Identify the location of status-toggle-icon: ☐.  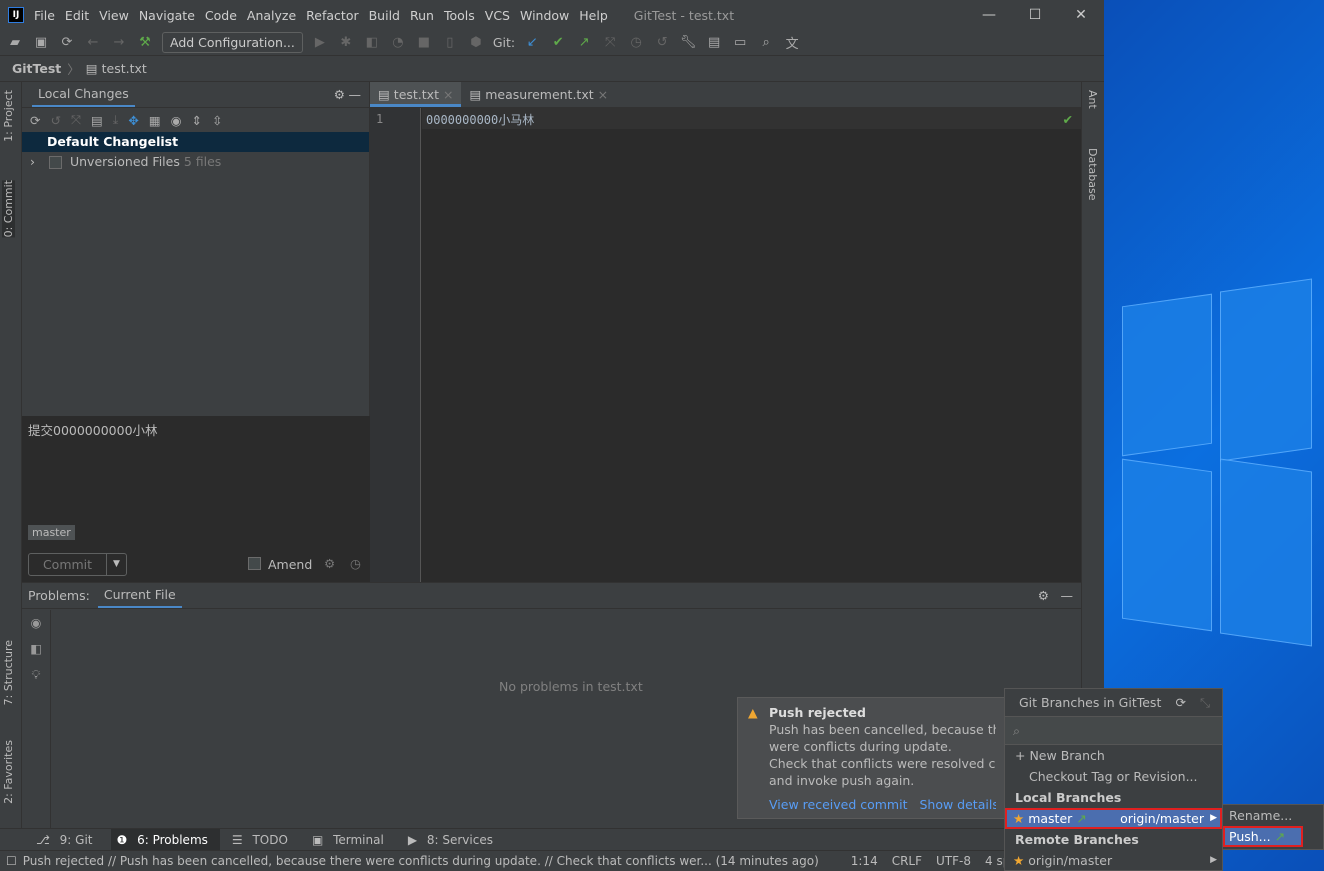
(11, 861).